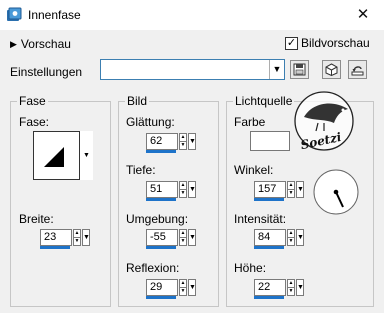 This screenshot has width=384, height=313. What do you see at coordinates (254, 170) in the screenshot?
I see `winkel-label: Winkel:` at bounding box center [254, 170].